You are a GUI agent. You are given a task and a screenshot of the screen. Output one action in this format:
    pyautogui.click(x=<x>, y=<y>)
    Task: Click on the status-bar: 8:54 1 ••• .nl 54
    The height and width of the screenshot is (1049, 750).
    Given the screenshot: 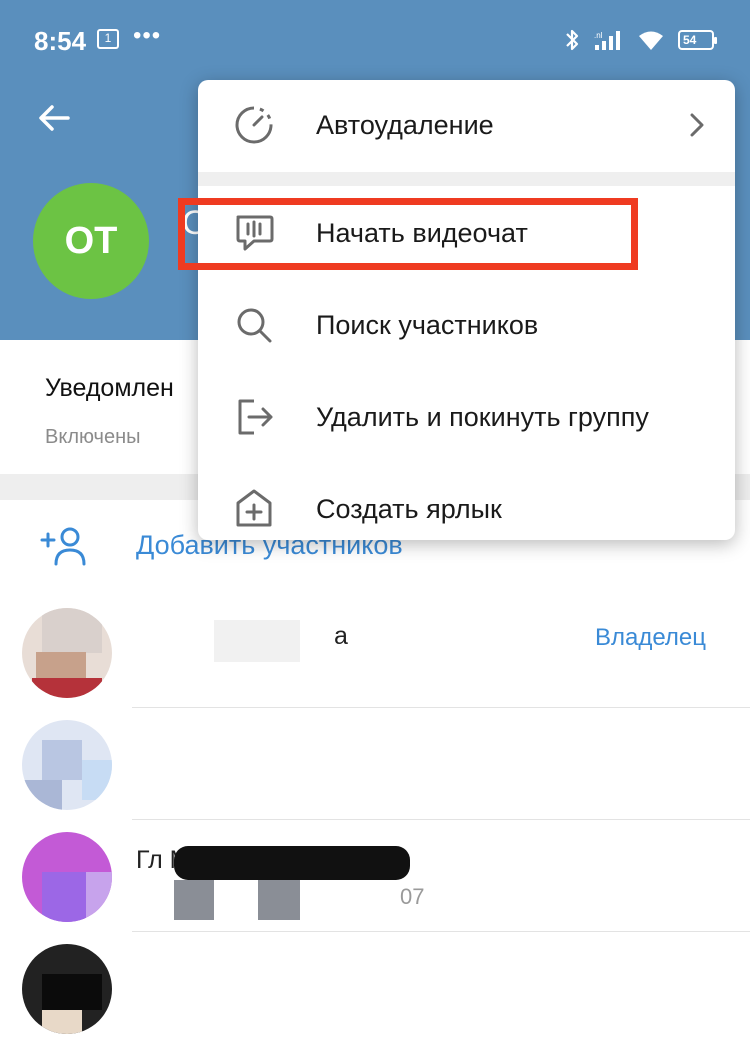 What is the action you would take?
    pyautogui.click(x=375, y=40)
    